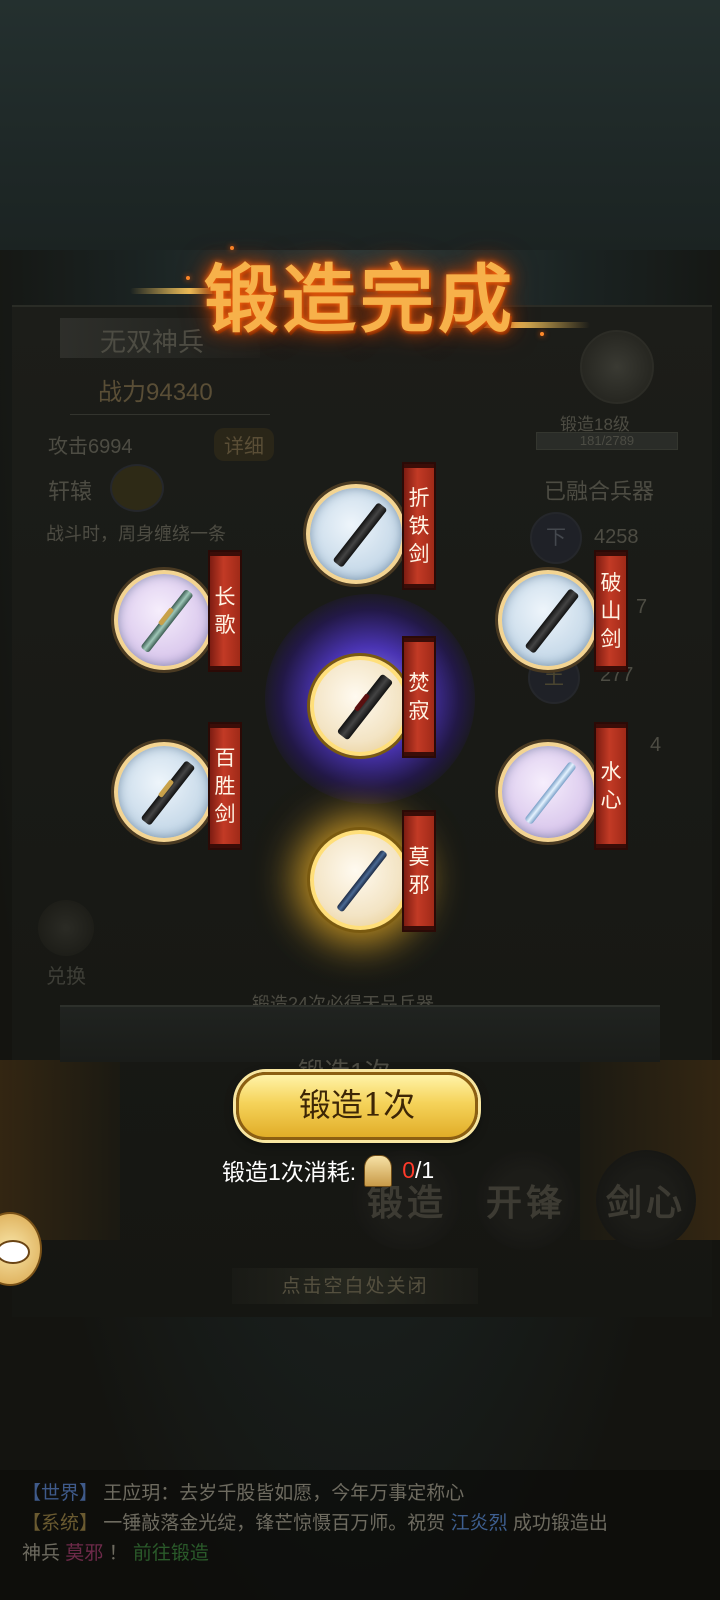 Image resolution: width=720 pixels, height=1600 pixels. What do you see at coordinates (560, 1523) in the screenshot?
I see `chat-message: 成功锻造出` at bounding box center [560, 1523].